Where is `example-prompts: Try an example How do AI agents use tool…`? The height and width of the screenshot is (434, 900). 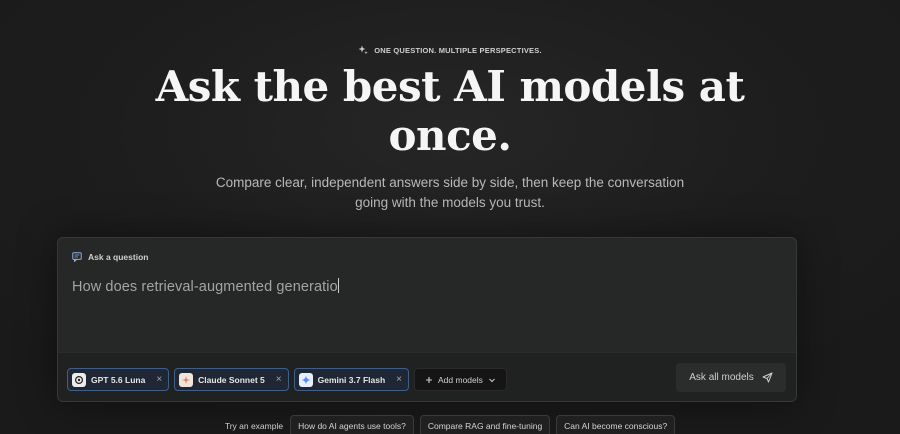
example-prompts: Try an example How do AI agents use tool… is located at coordinates (450, 424).